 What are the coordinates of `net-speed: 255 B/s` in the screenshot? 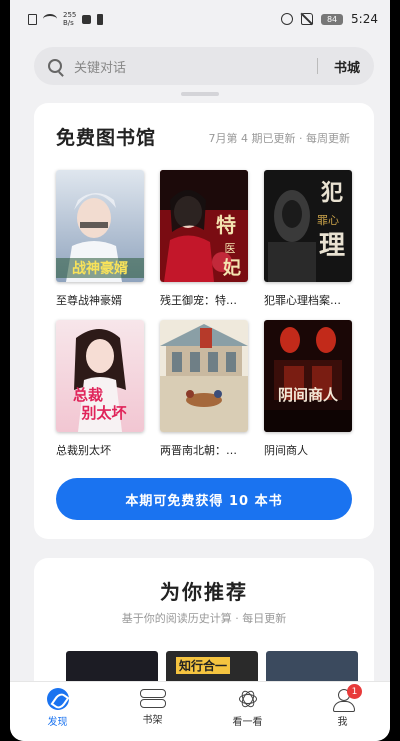 It's located at (70, 19).